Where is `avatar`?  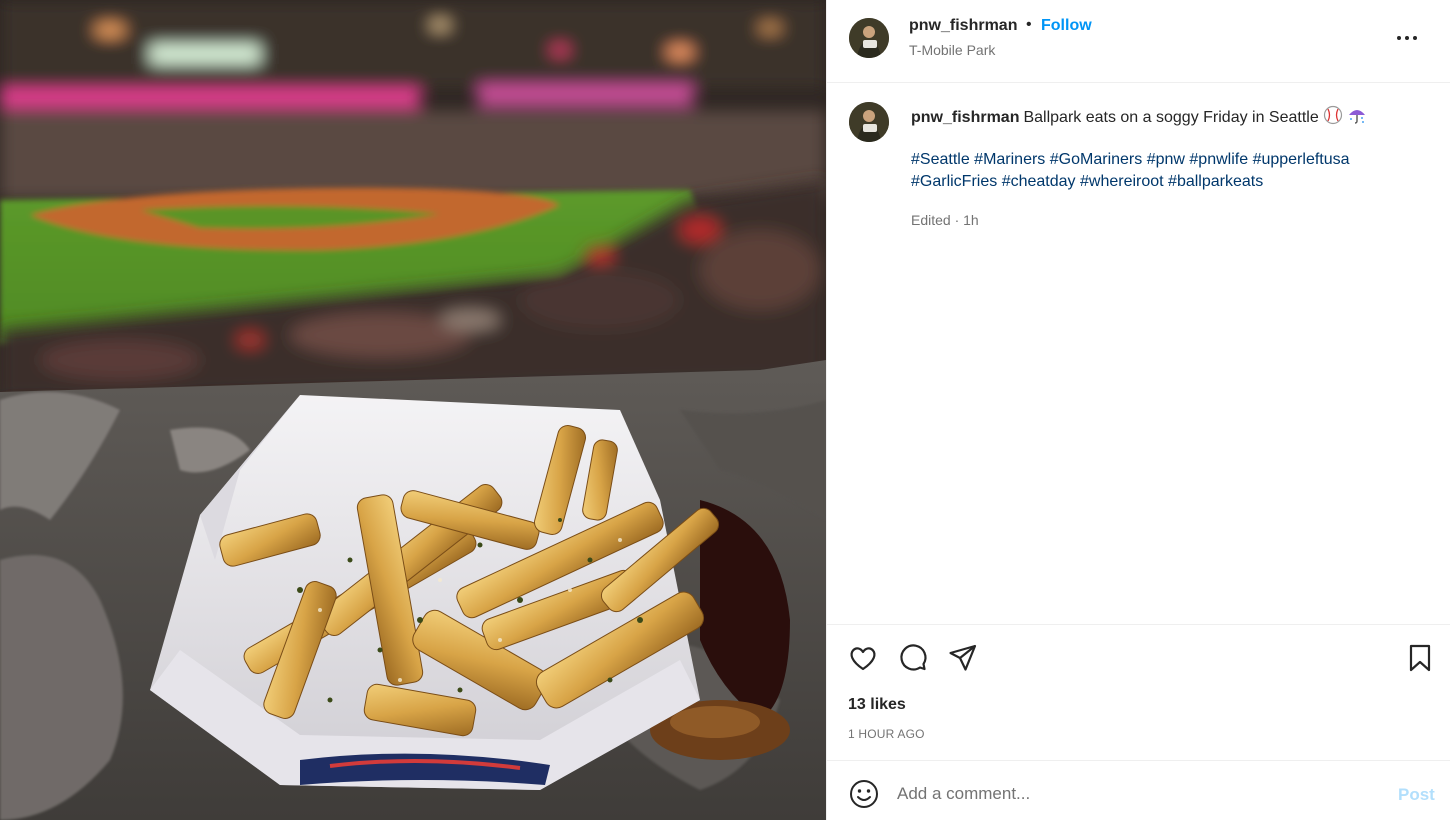
avatar is located at coordinates (869, 38).